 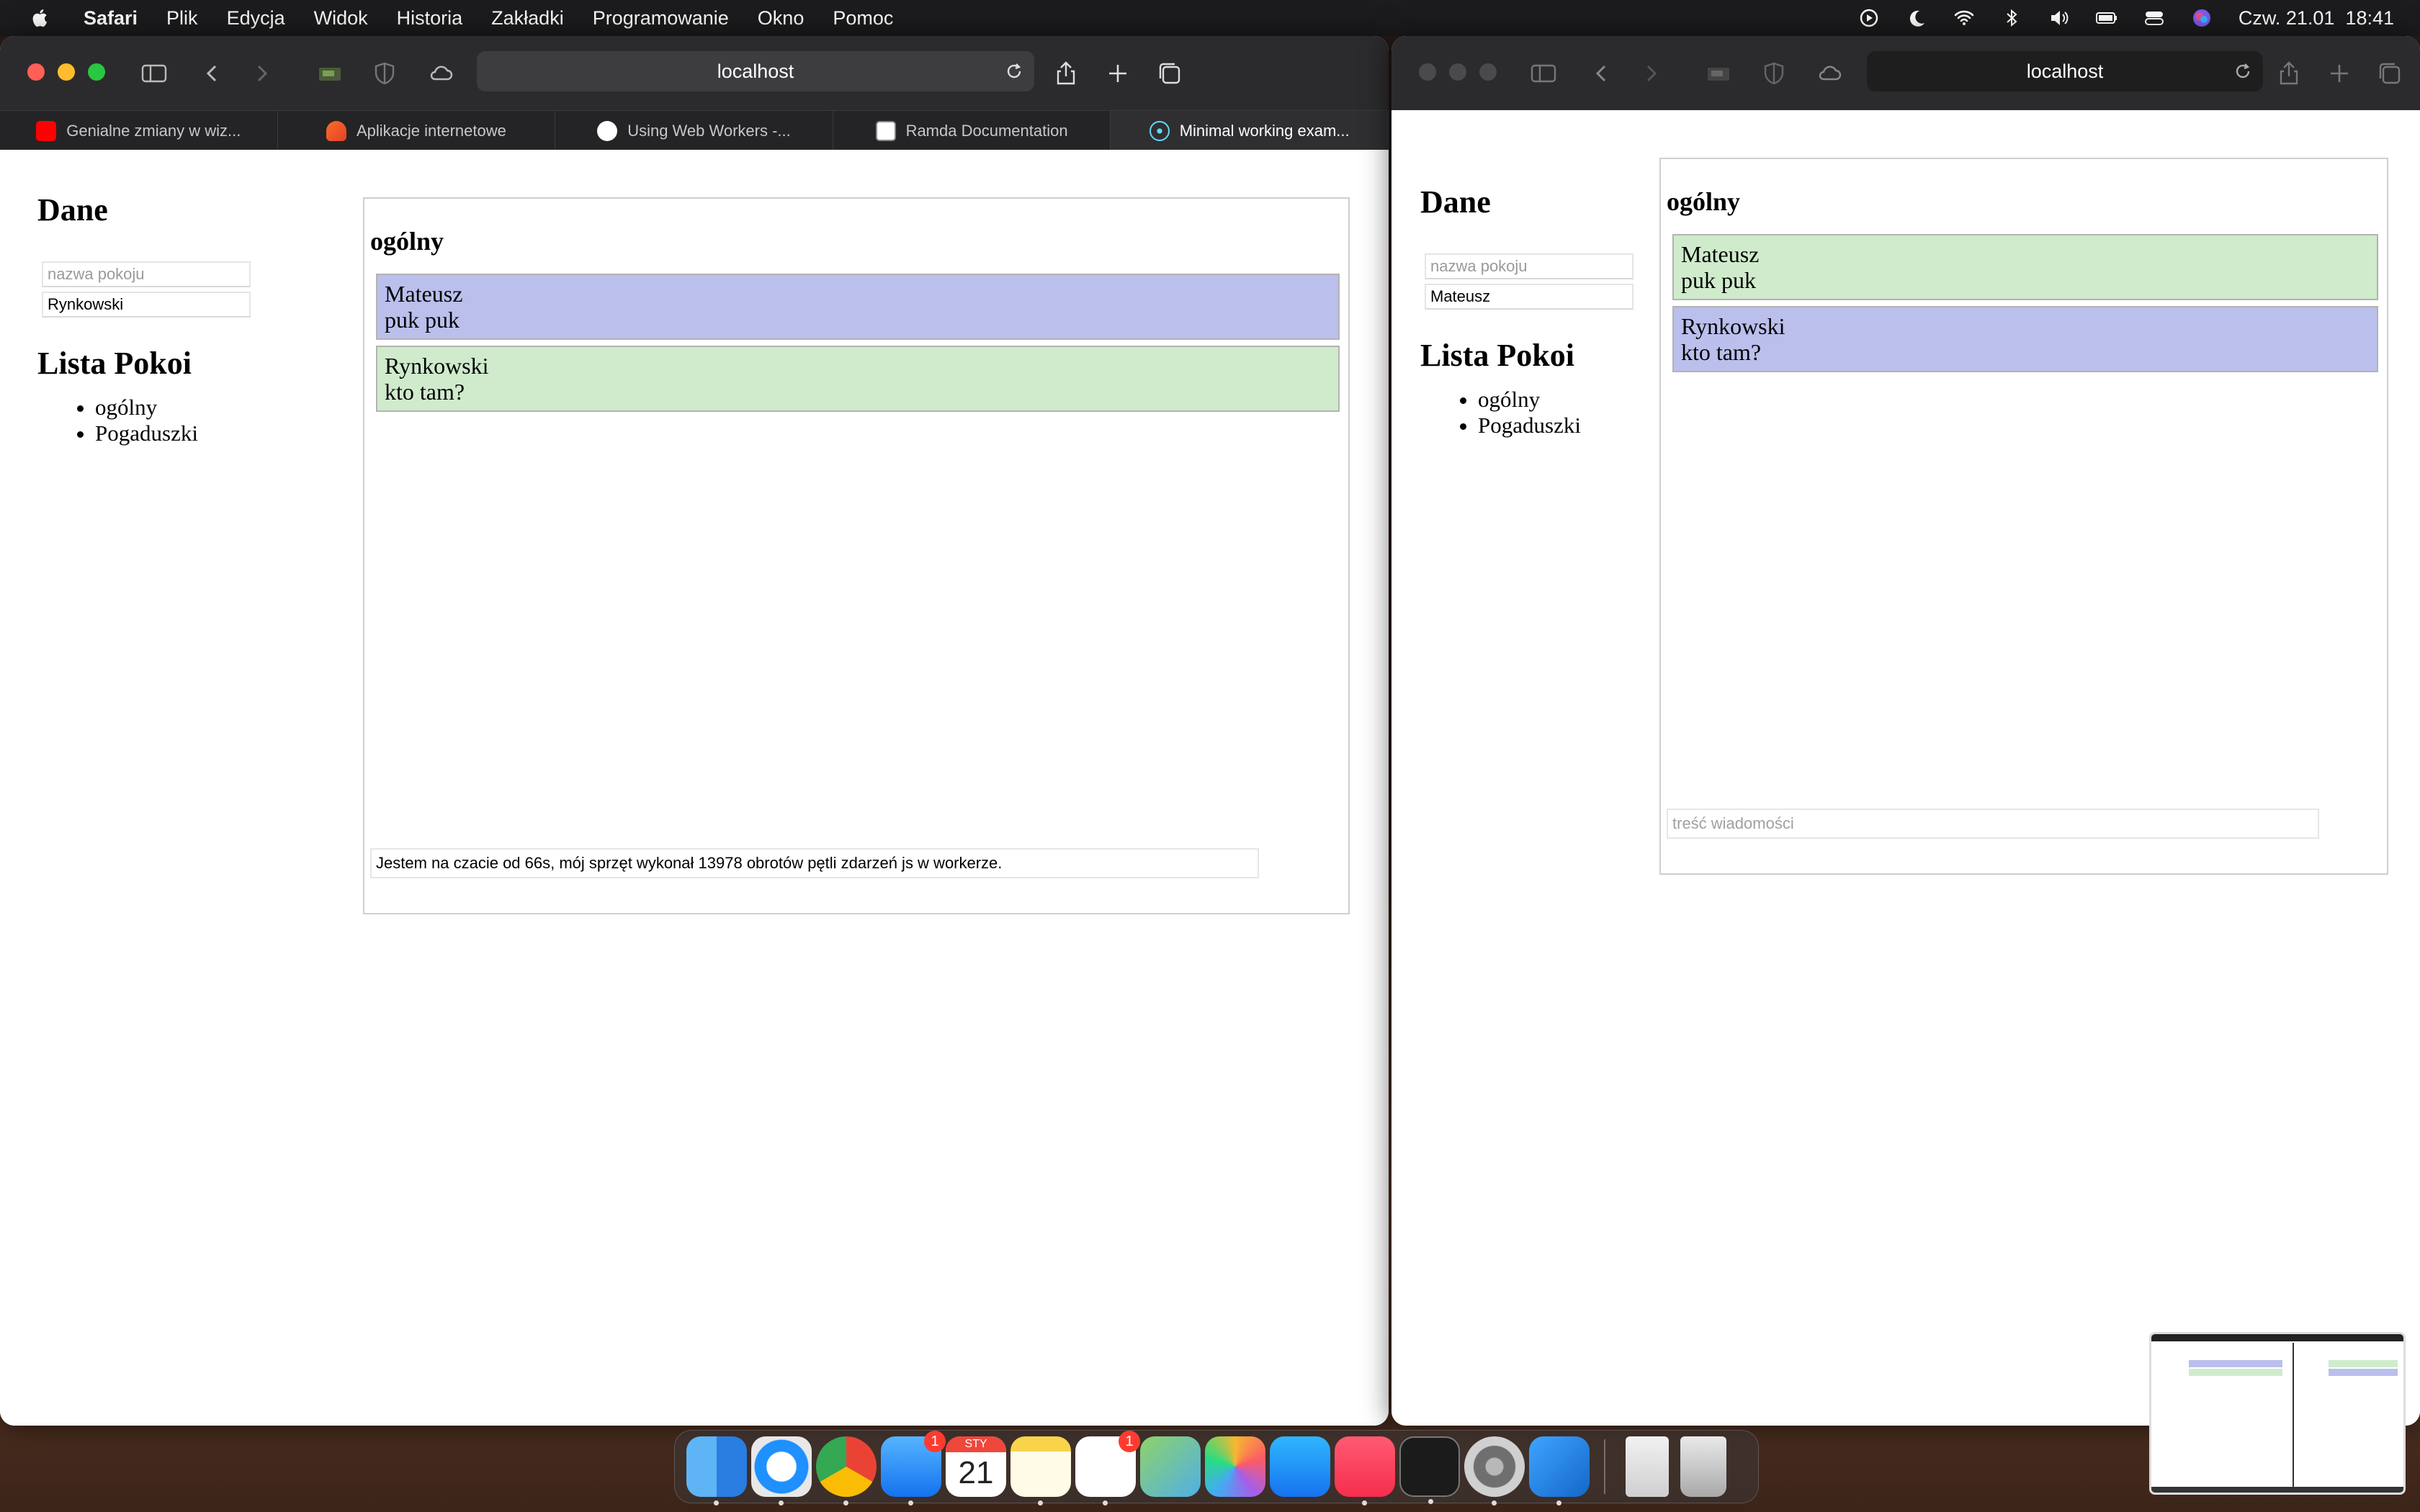 What do you see at coordinates (1040, 1471) in the screenshot?
I see `notes-icon` at bounding box center [1040, 1471].